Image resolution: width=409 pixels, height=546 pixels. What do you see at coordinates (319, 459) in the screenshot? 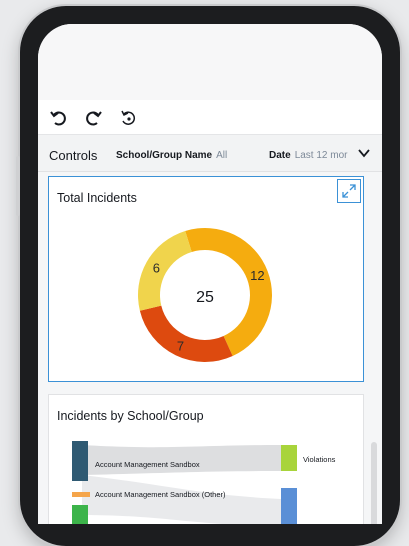
I see `sankey-target-label: Violations` at bounding box center [319, 459].